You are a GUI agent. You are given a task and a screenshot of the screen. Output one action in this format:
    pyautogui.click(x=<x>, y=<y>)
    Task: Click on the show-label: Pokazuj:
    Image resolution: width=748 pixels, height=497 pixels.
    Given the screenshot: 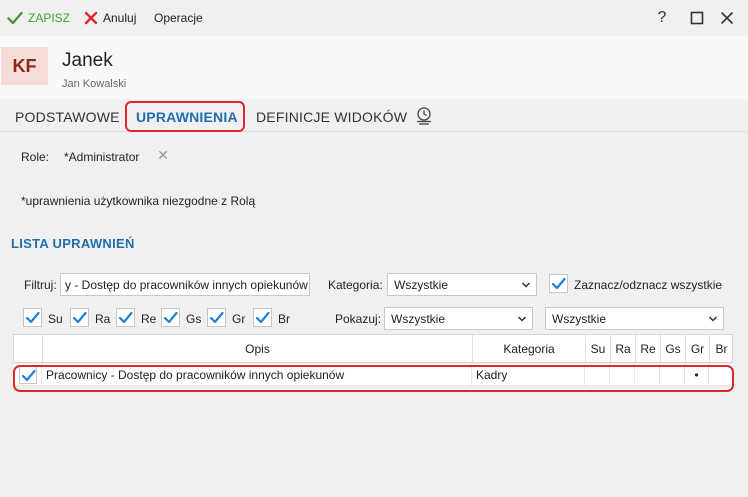 What is the action you would take?
    pyautogui.click(x=358, y=319)
    